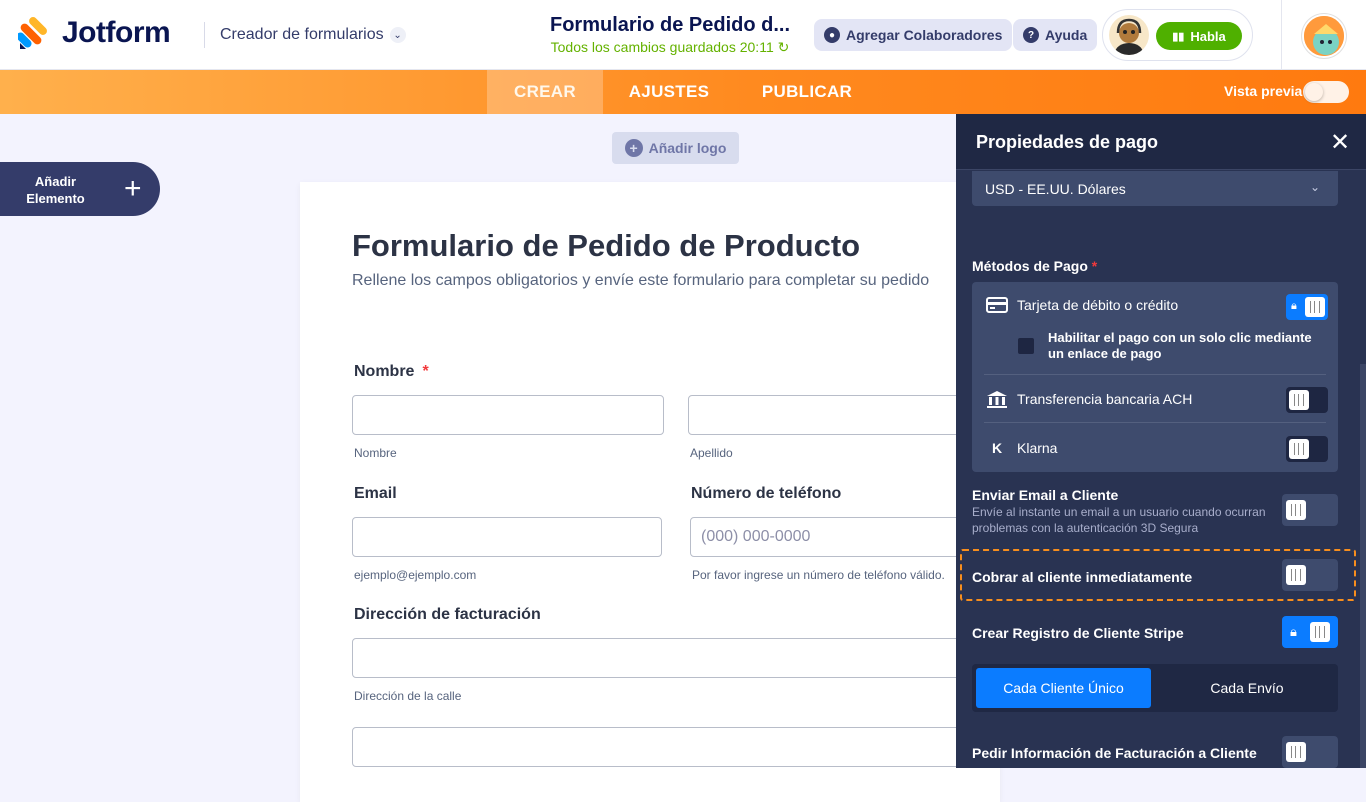 This screenshot has height=802, width=1366. I want to click on panel-scrollbar, so click(1363, 566).